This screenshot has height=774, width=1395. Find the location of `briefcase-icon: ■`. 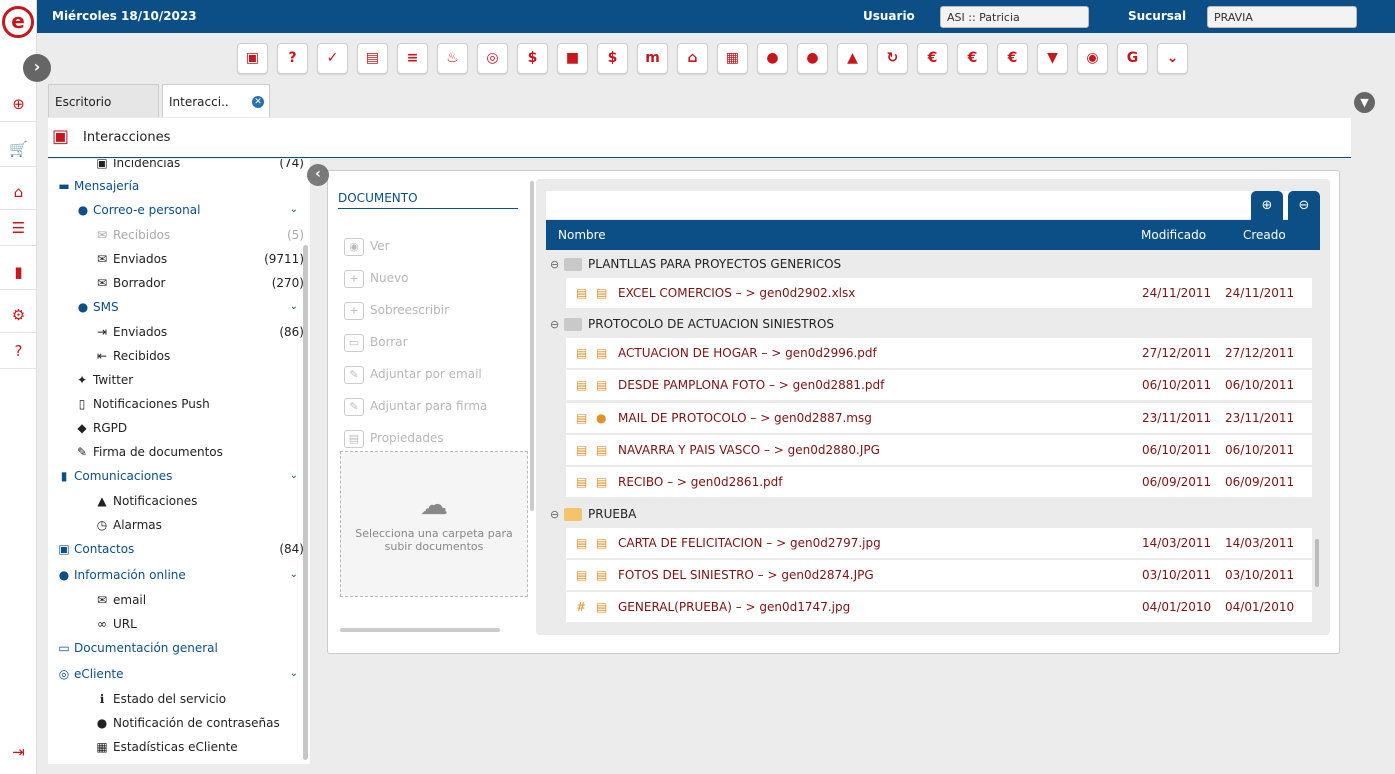

briefcase-icon: ■ is located at coordinates (572, 58).